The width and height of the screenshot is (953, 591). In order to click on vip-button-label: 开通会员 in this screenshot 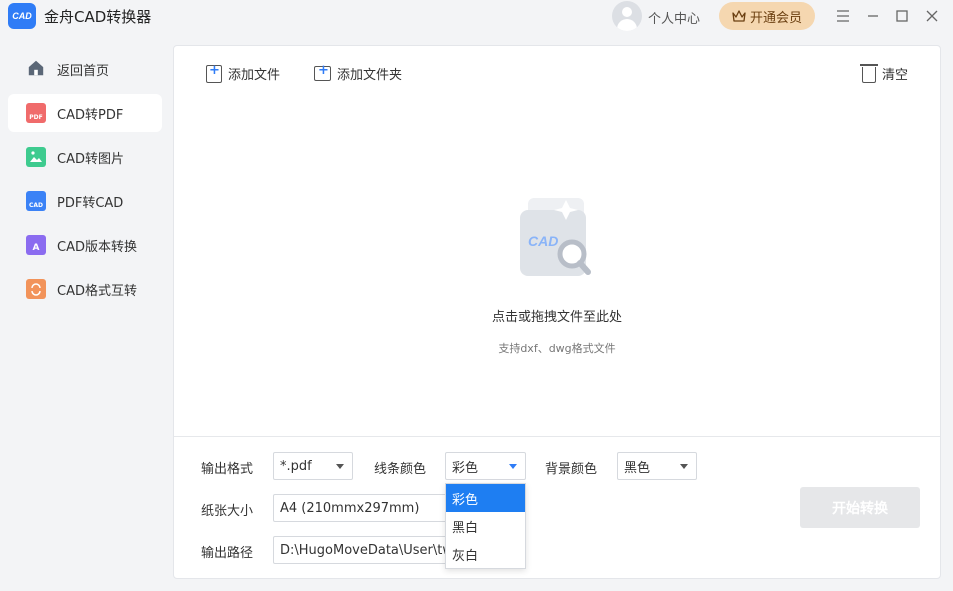, I will do `click(775, 18)`.